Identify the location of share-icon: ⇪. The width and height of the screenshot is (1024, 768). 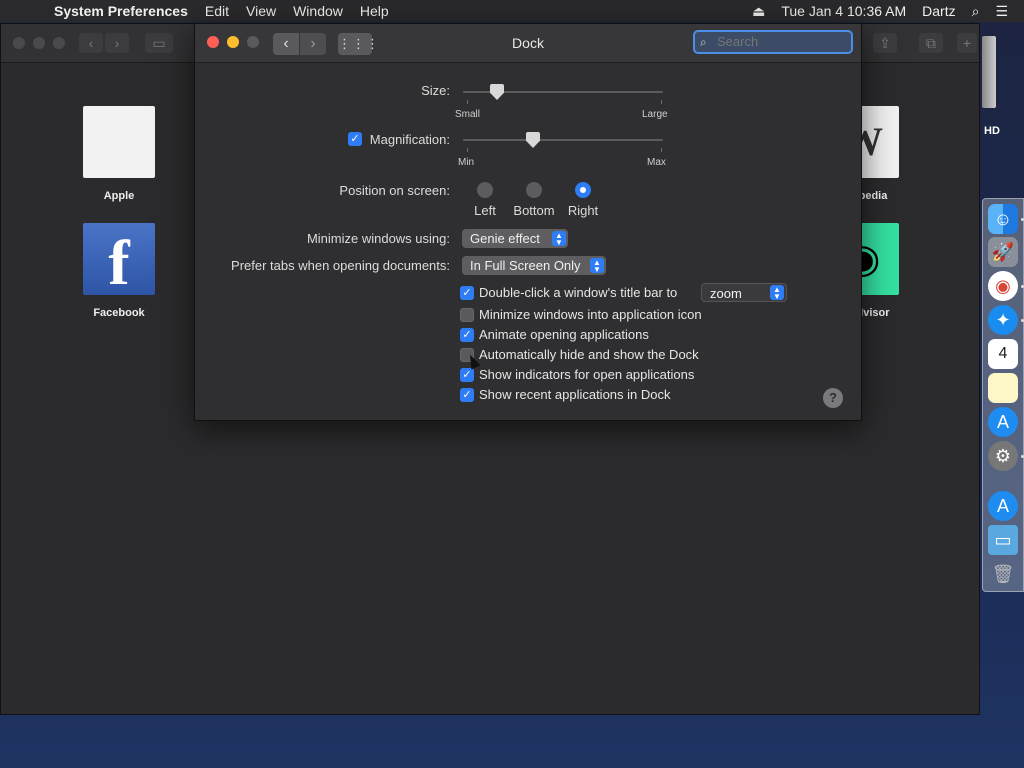
(885, 43).